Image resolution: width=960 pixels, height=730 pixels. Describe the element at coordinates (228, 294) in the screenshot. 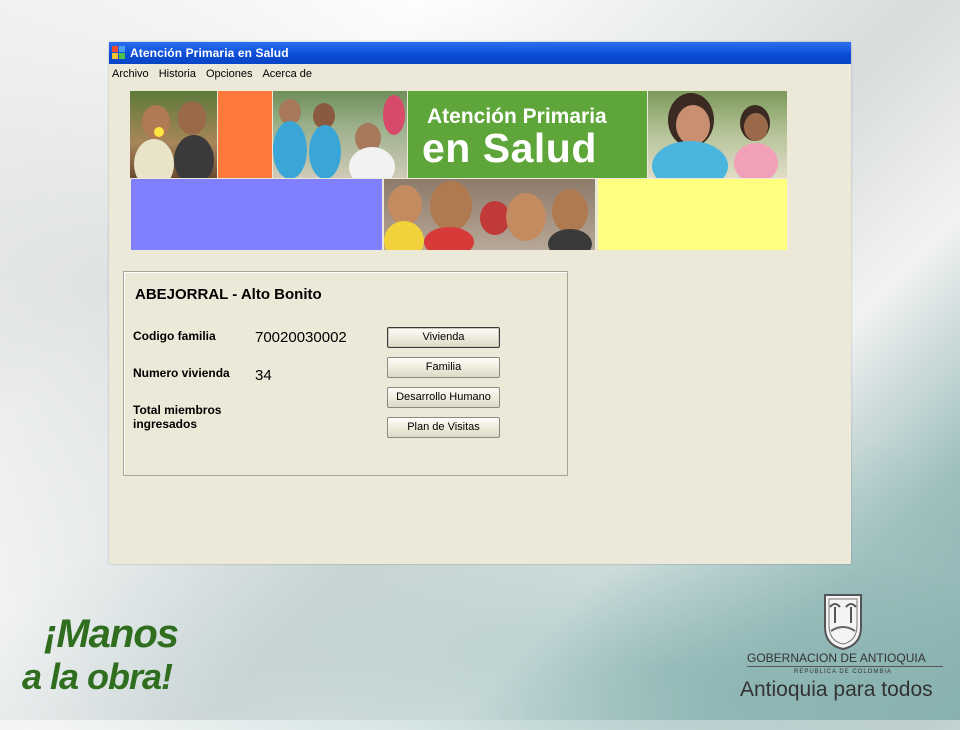

I see `location-title: ABEJORRAL - Alto Bonito` at that location.